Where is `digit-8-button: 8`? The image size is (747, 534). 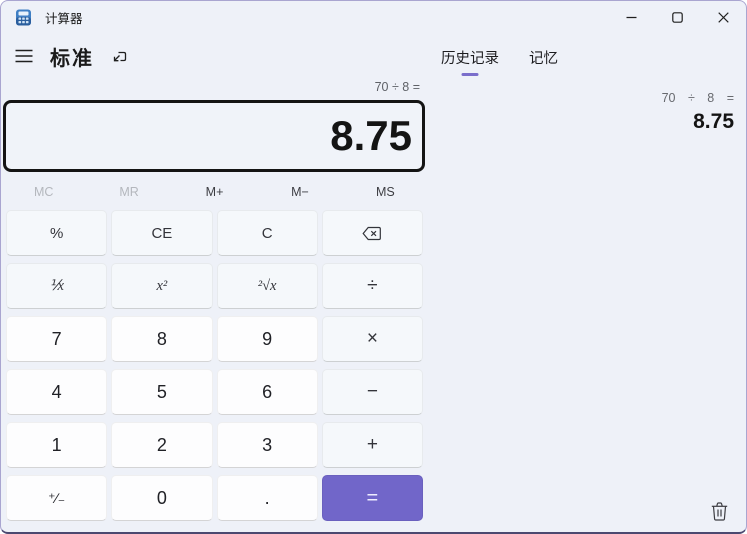 digit-8-button: 8 is located at coordinates (162, 339).